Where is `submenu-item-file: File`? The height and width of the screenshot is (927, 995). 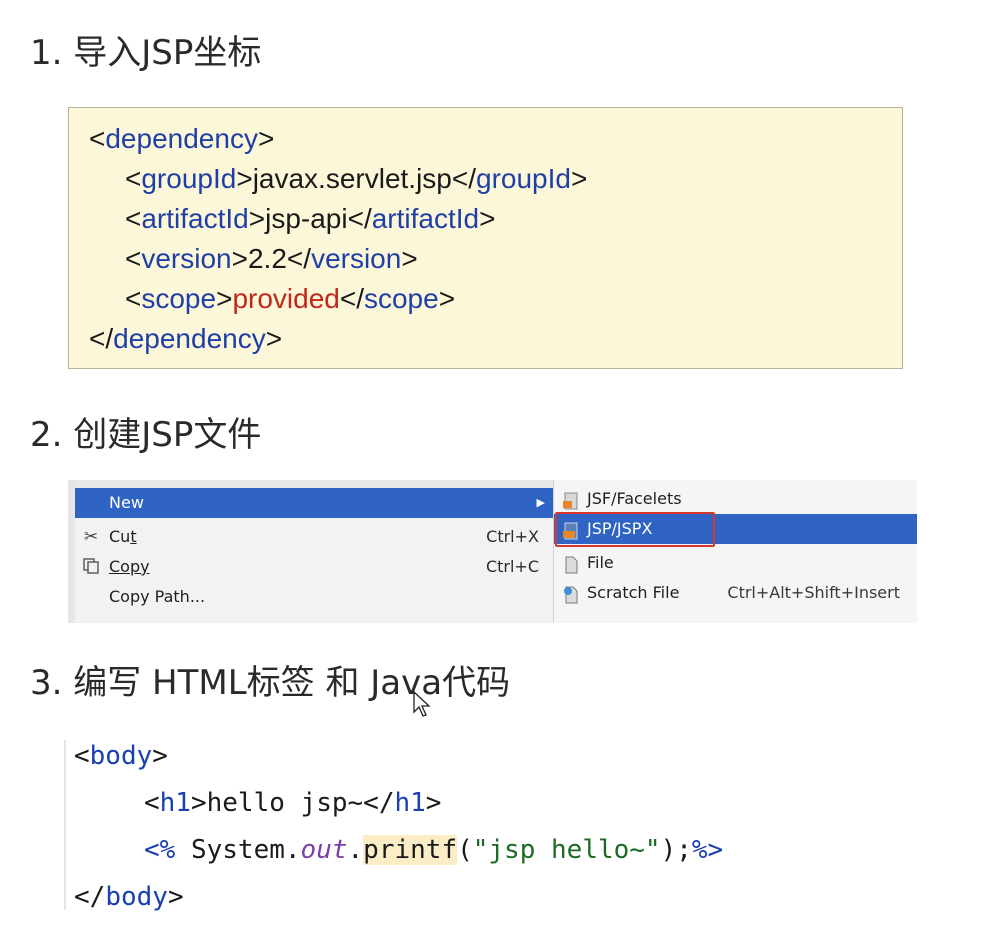
submenu-item-file: File is located at coordinates (735, 563).